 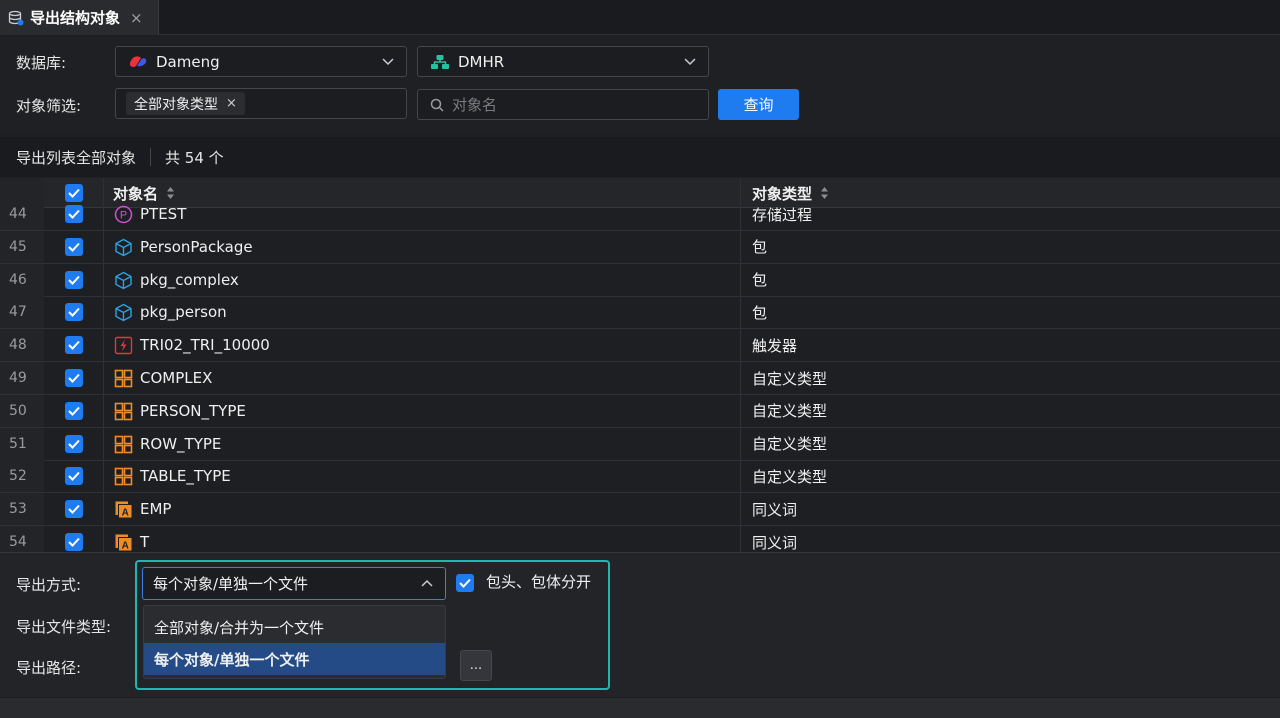 What do you see at coordinates (22, 410) in the screenshot?
I see `row-number: 50` at bounding box center [22, 410].